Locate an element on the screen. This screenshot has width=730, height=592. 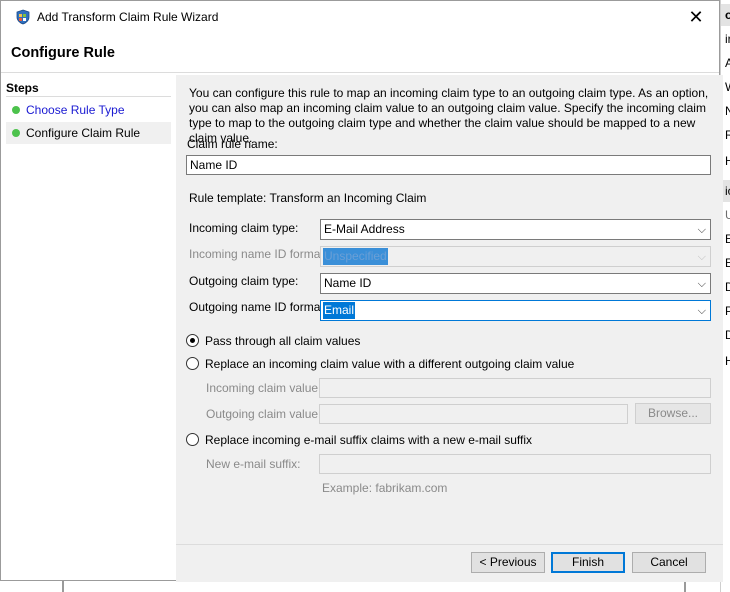
page-header: Configure Rule is located at coordinates (360, 53).